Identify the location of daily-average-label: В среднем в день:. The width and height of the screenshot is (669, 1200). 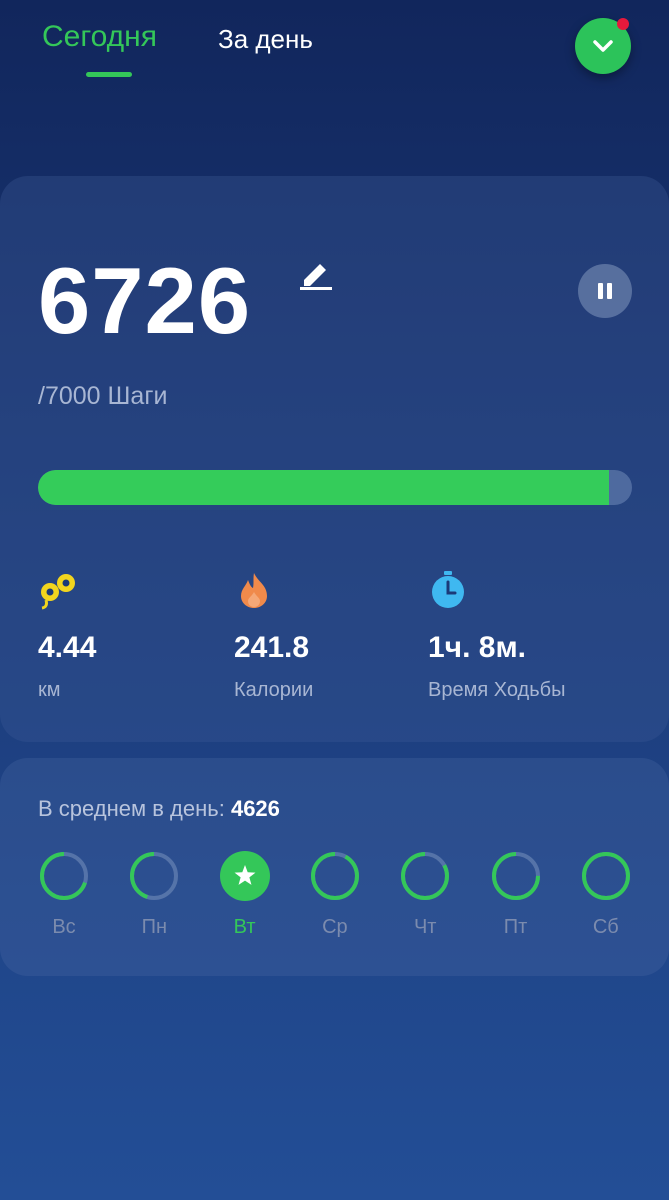
(131, 808).